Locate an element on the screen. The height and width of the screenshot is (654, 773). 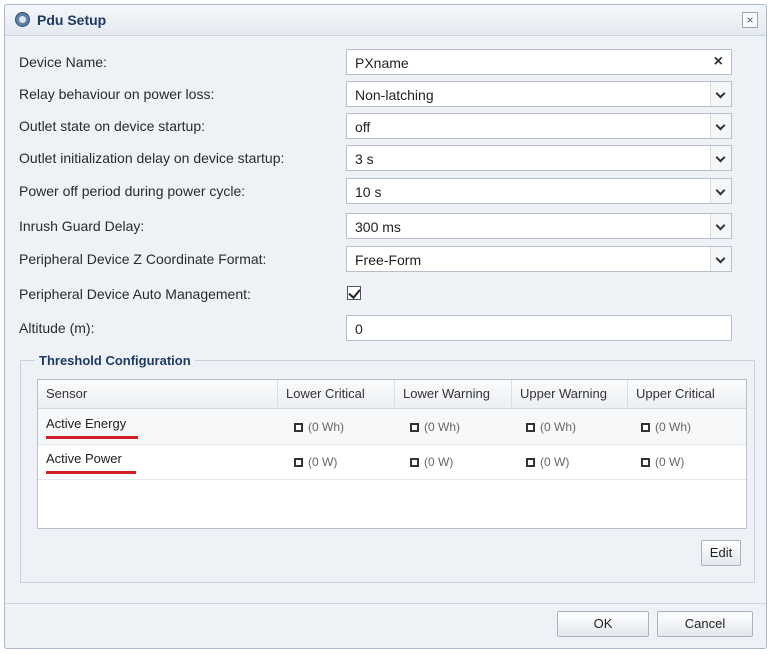
inrush-guard-select: 300 ms is located at coordinates (539, 226).